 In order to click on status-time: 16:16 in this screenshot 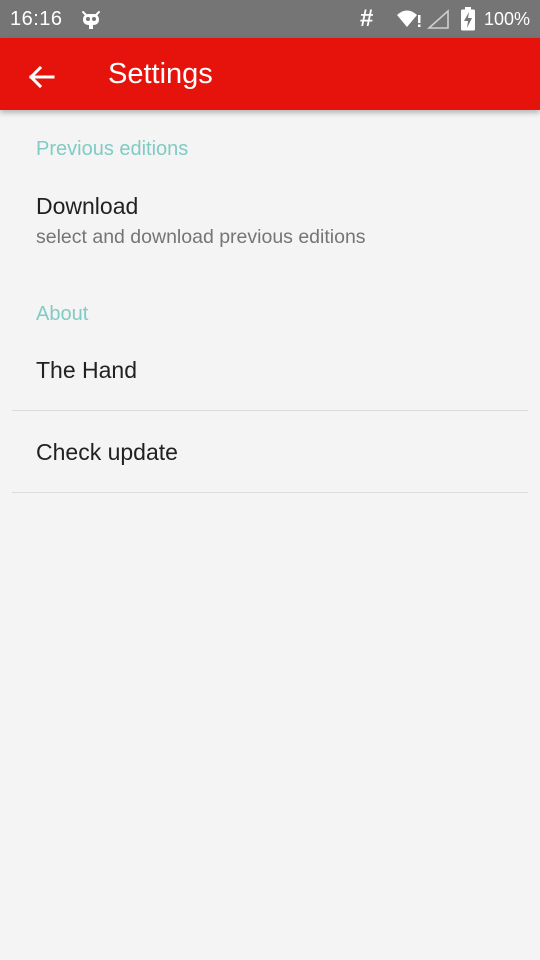, I will do `click(36, 19)`.